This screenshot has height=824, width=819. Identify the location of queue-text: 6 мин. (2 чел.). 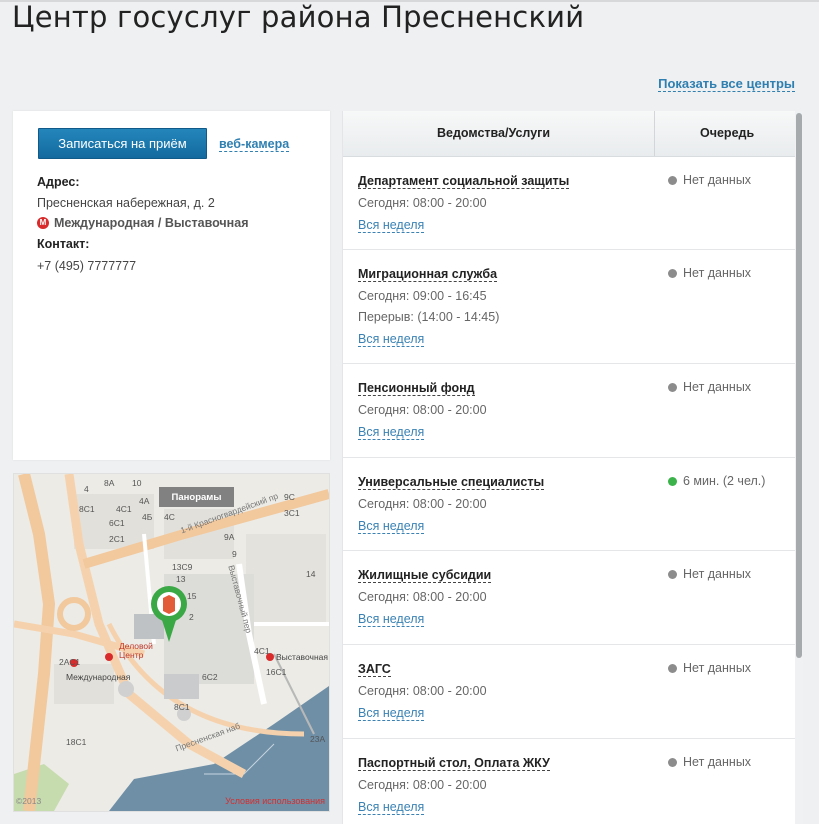
(724, 481).